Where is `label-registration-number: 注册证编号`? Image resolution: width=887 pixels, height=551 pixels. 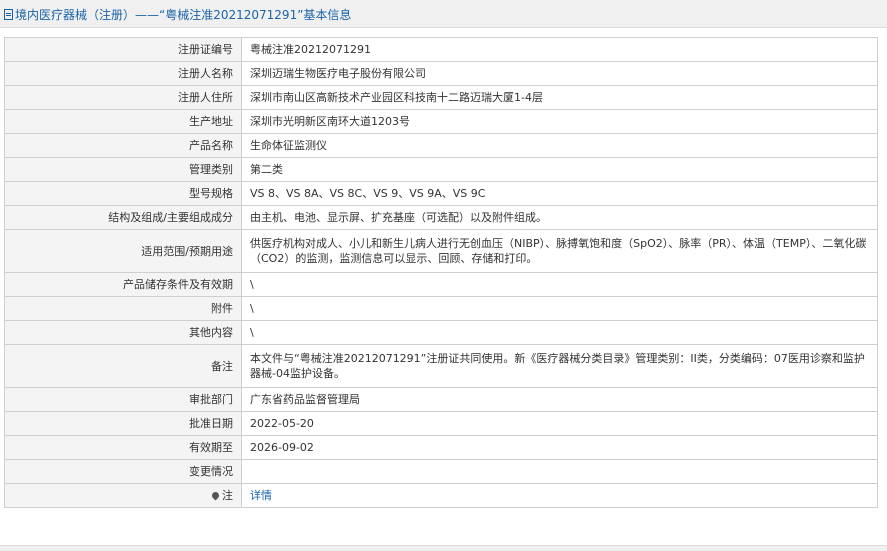
label-registration-number: 注册证编号 is located at coordinates (123, 49).